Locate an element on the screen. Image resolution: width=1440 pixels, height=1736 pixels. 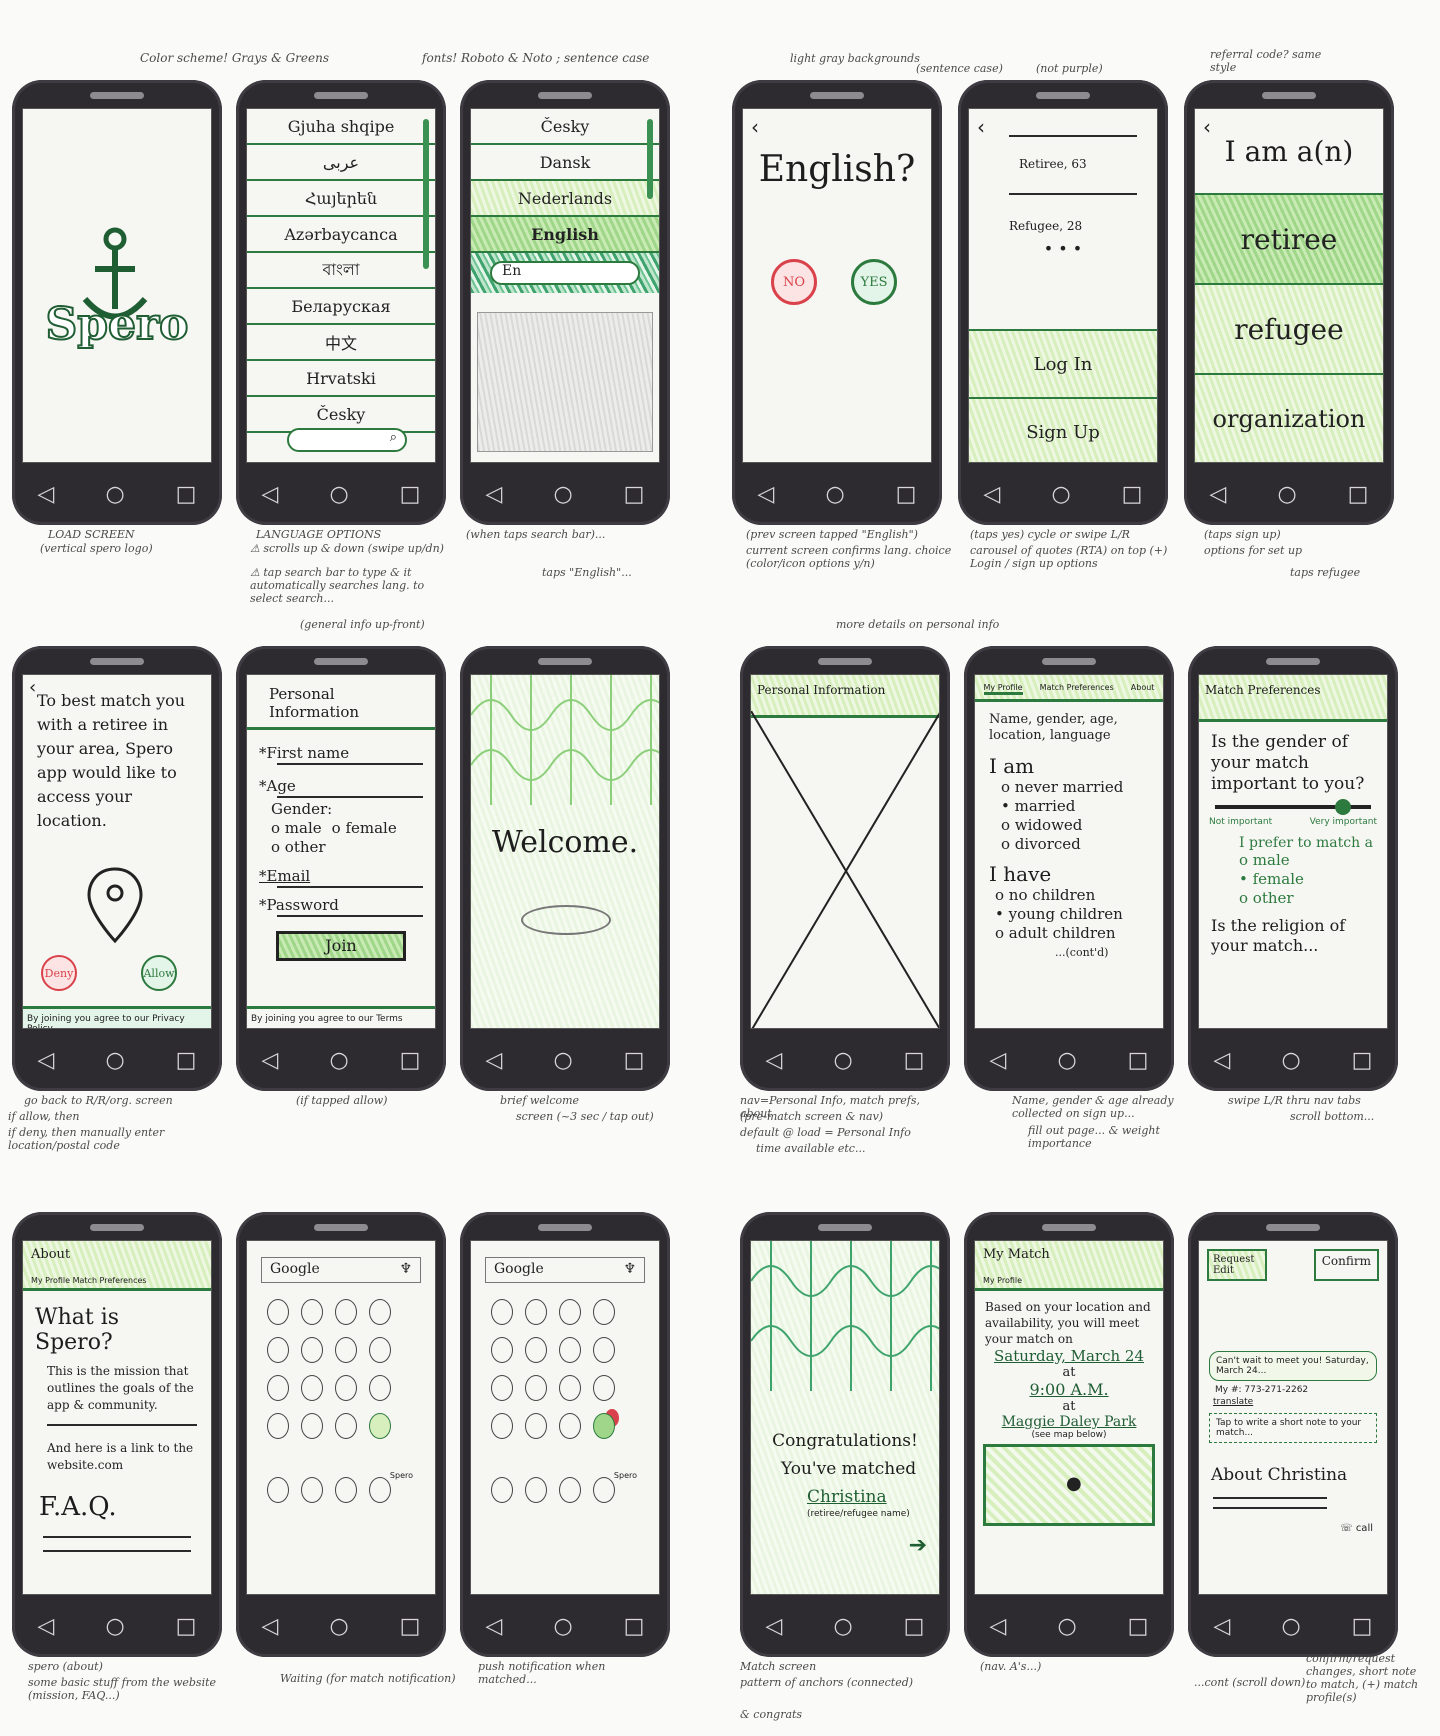
lang-item: 中文 is located at coordinates (341, 343).